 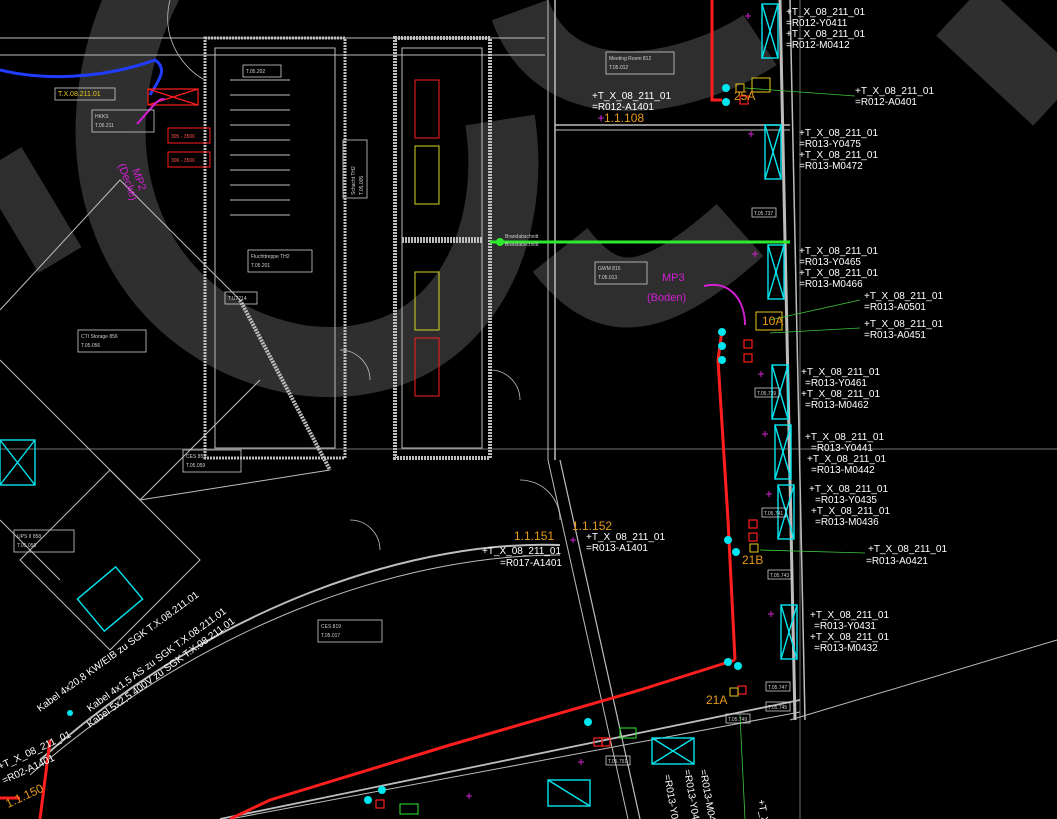 What do you see at coordinates (773, 514) in the screenshot?
I see `zone-code: T.05.741` at bounding box center [773, 514].